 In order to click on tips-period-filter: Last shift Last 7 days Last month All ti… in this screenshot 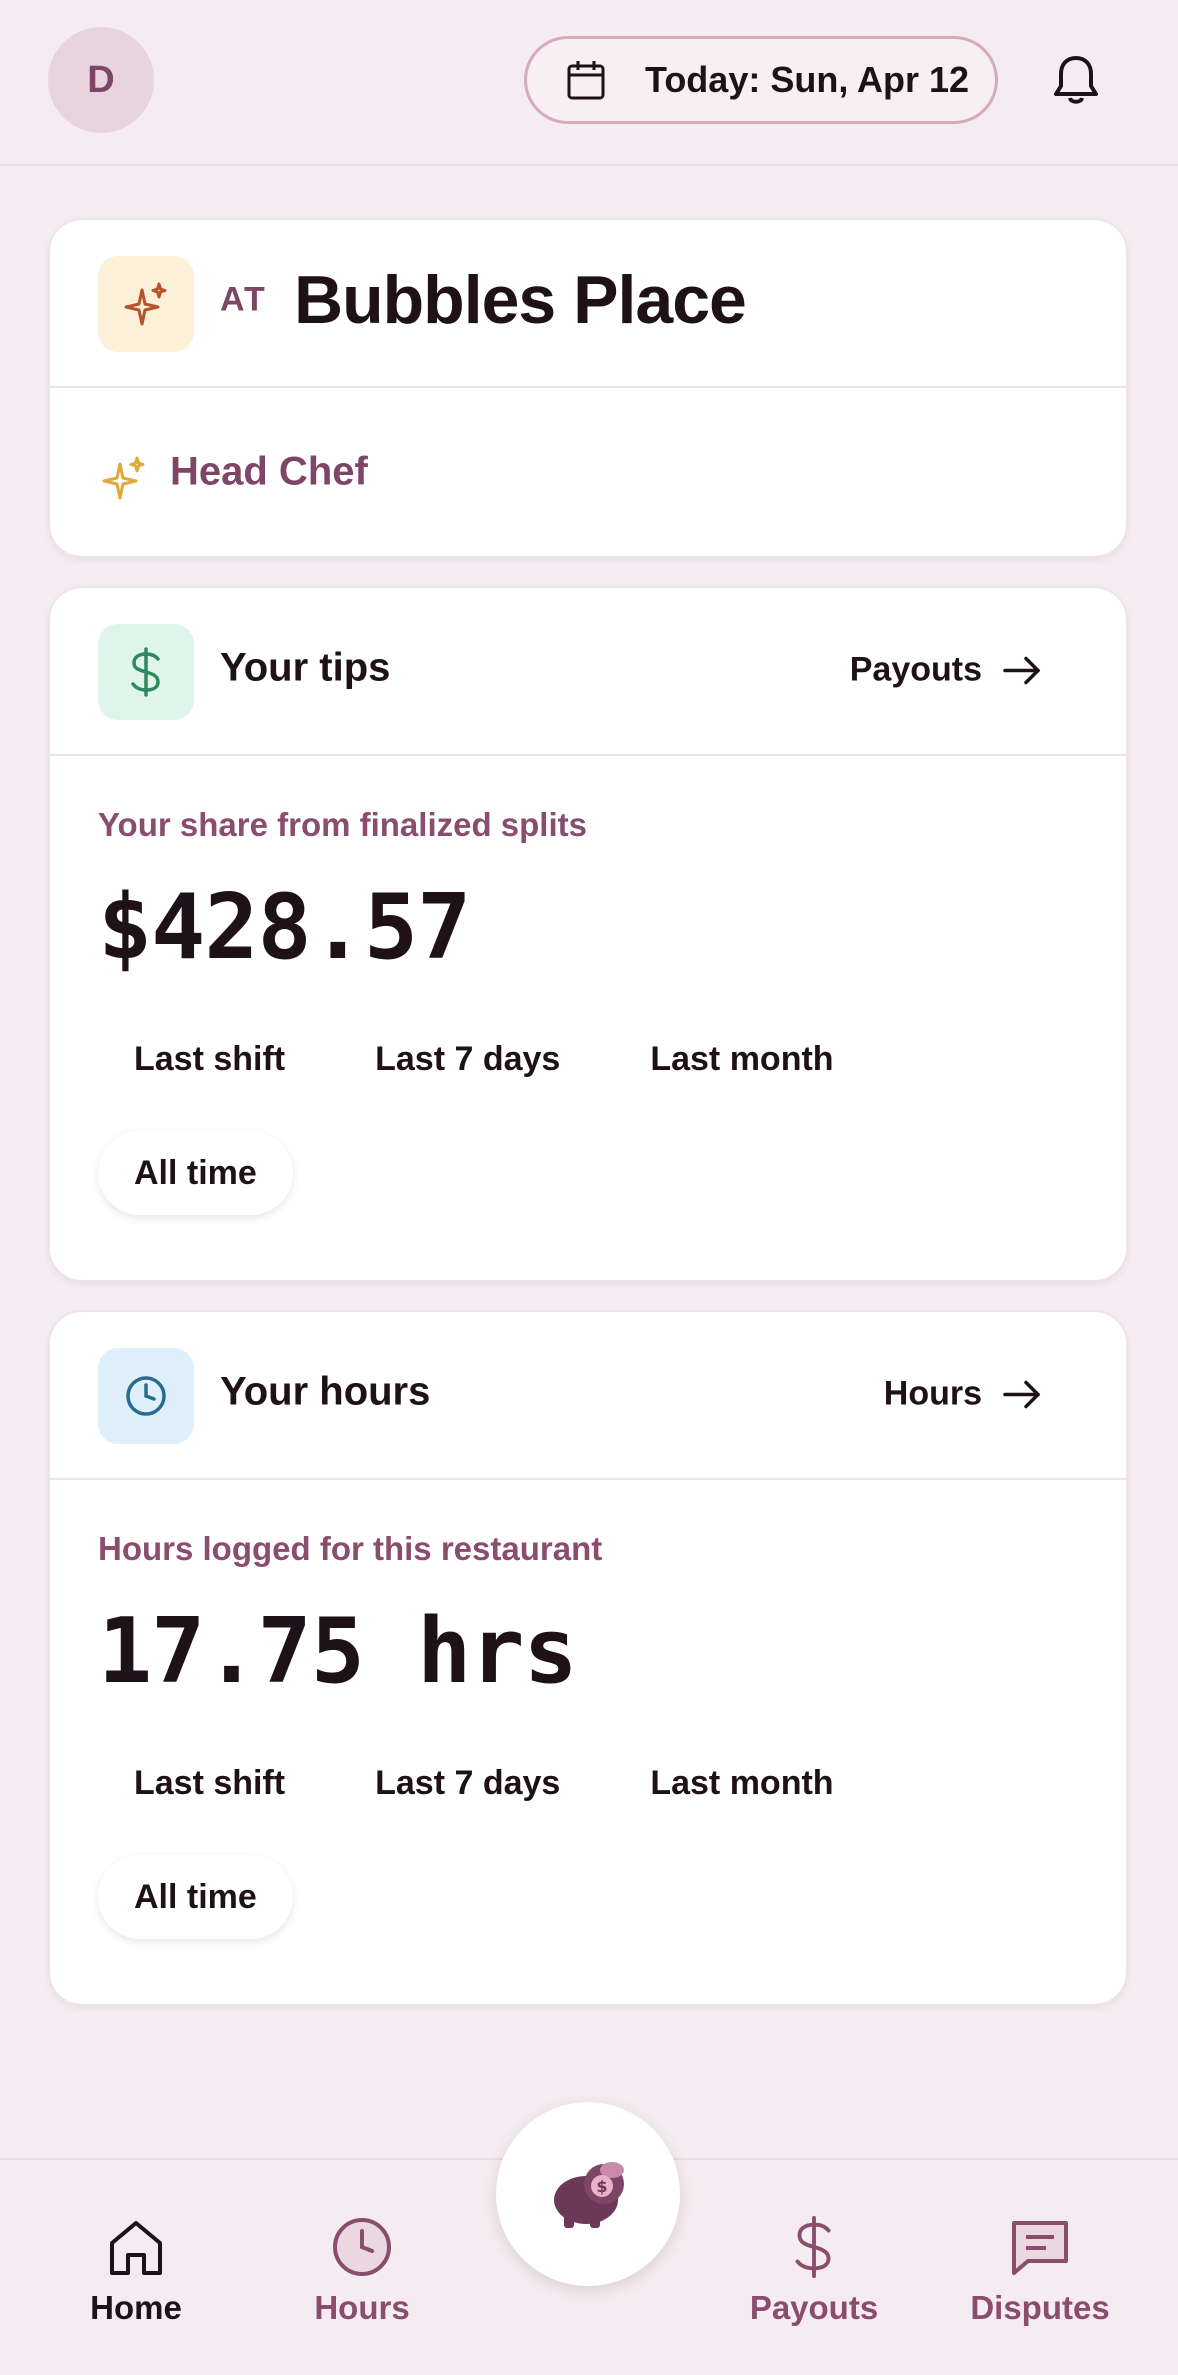, I will do `click(528, 1131)`.